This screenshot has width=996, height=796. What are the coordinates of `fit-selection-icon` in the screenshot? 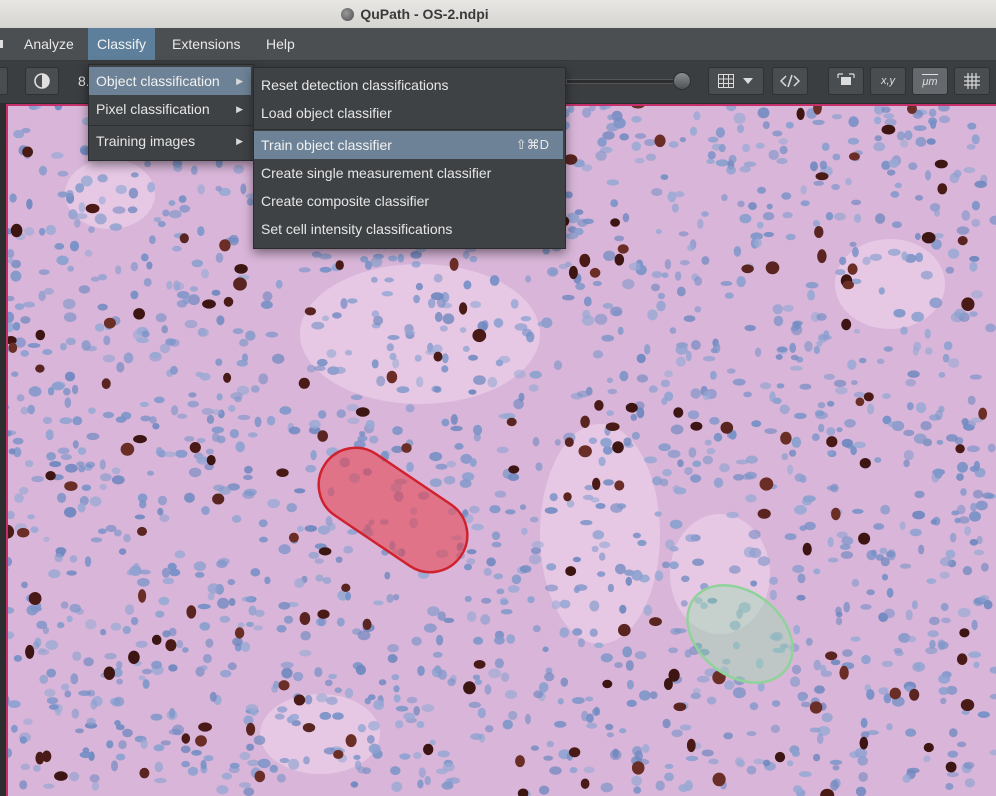 It's located at (846, 79).